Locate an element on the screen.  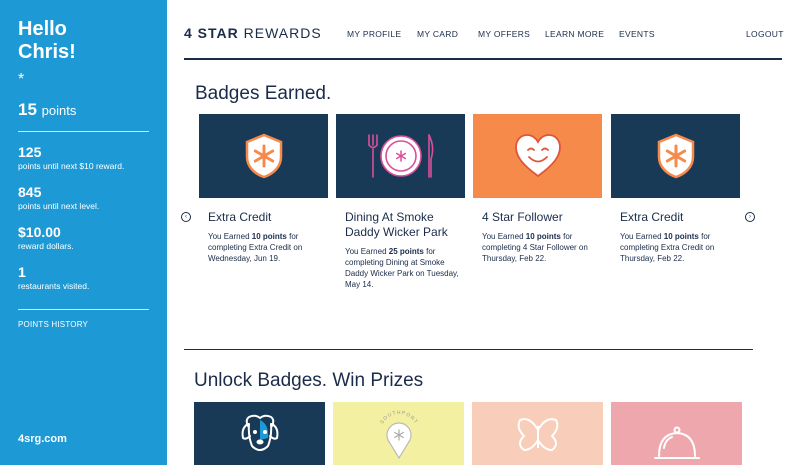
unlock-badges-title: Unlock Badges. Win Prizes is located at coordinates (309, 380).